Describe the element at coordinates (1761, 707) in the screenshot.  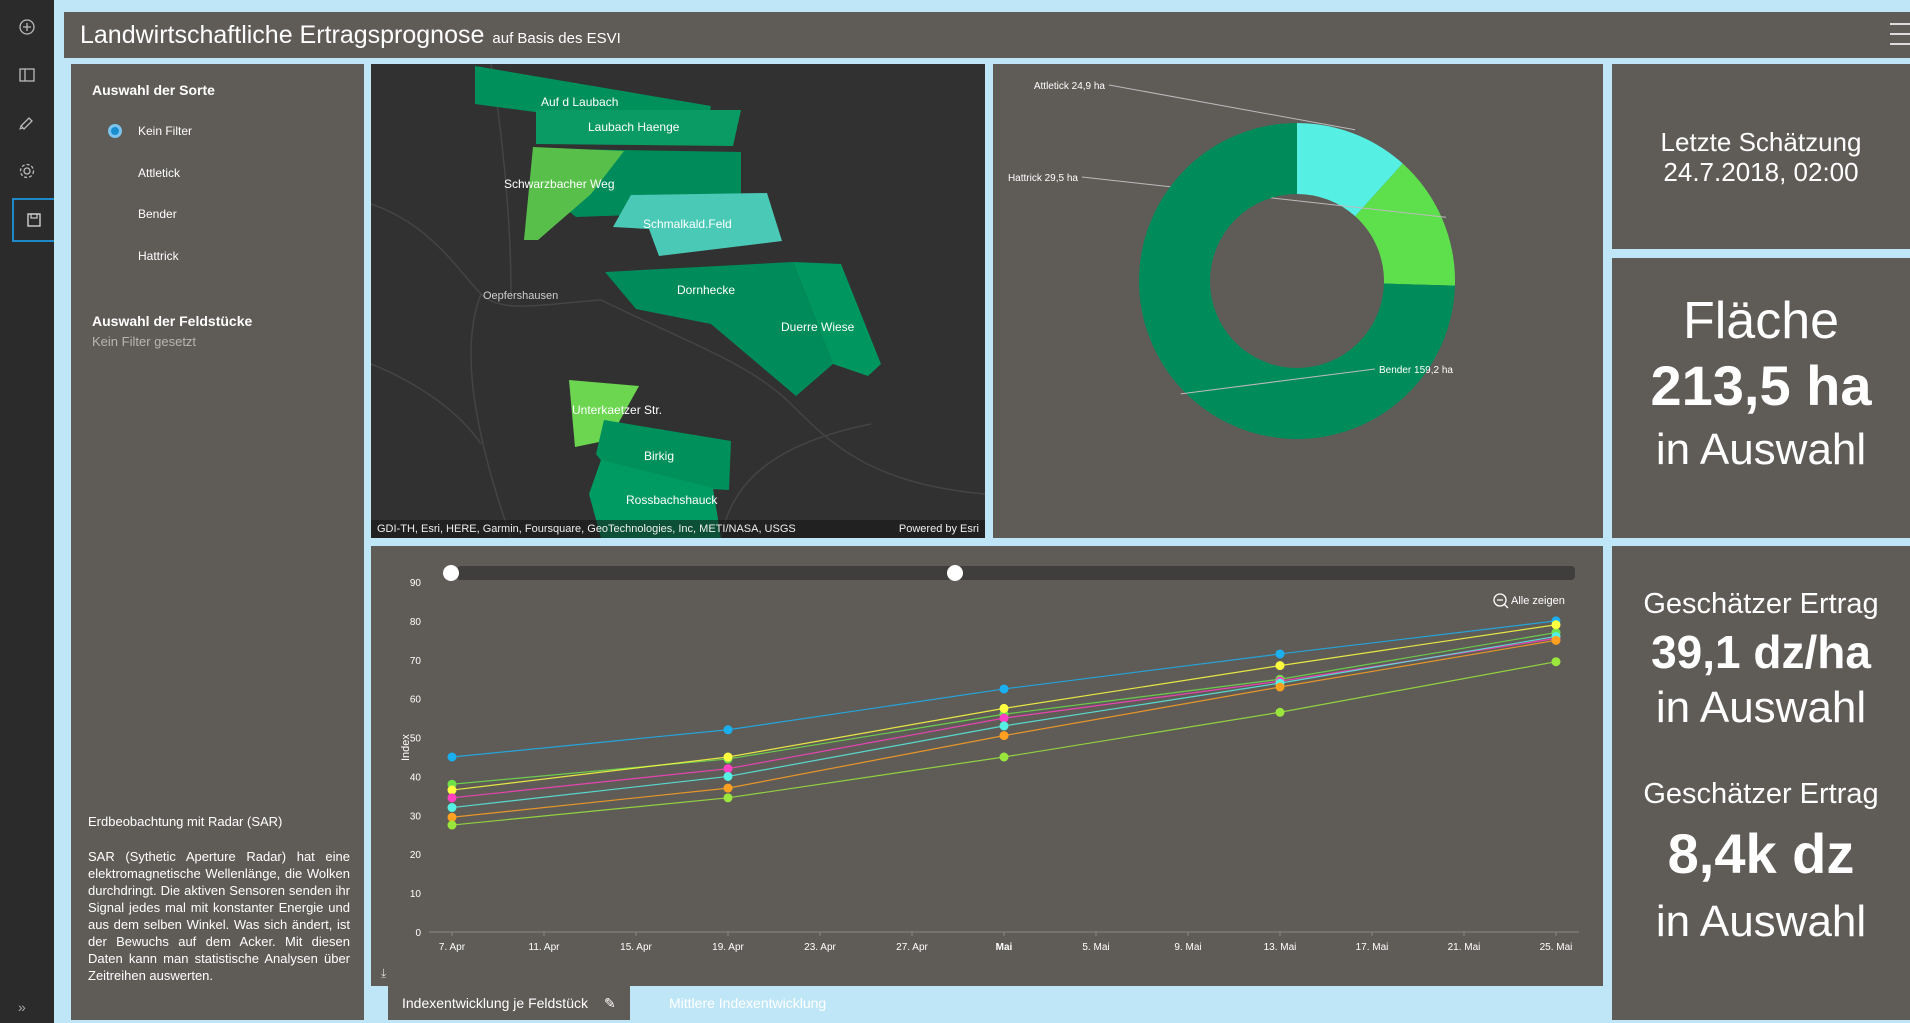
I see `yield-sub: in Auswahl` at that location.